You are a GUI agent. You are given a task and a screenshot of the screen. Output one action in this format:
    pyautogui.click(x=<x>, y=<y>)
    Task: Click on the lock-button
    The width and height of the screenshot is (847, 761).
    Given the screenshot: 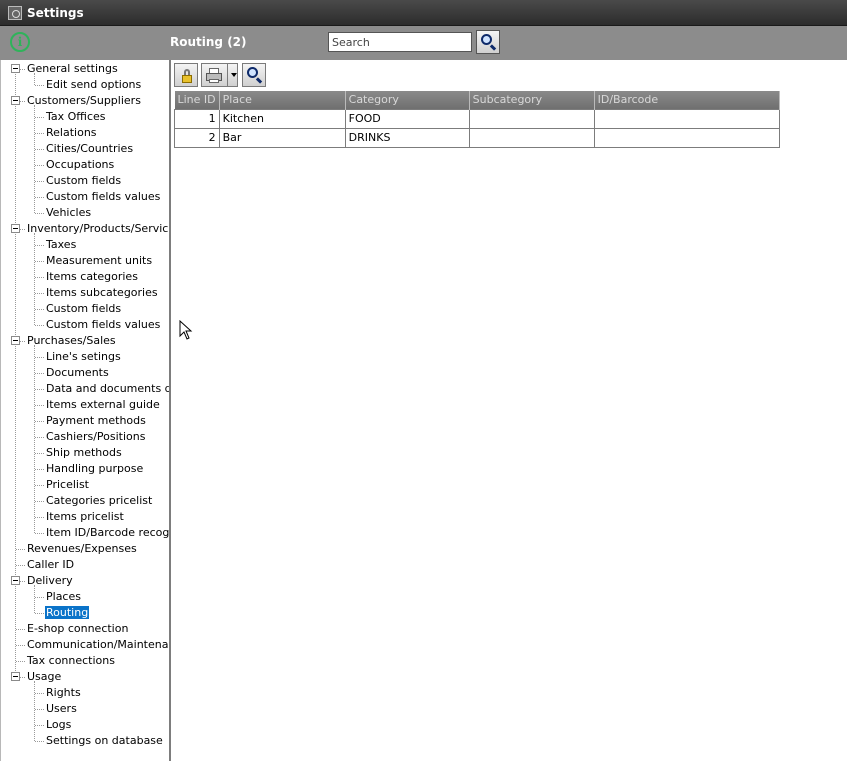 What is the action you would take?
    pyautogui.click(x=186, y=75)
    